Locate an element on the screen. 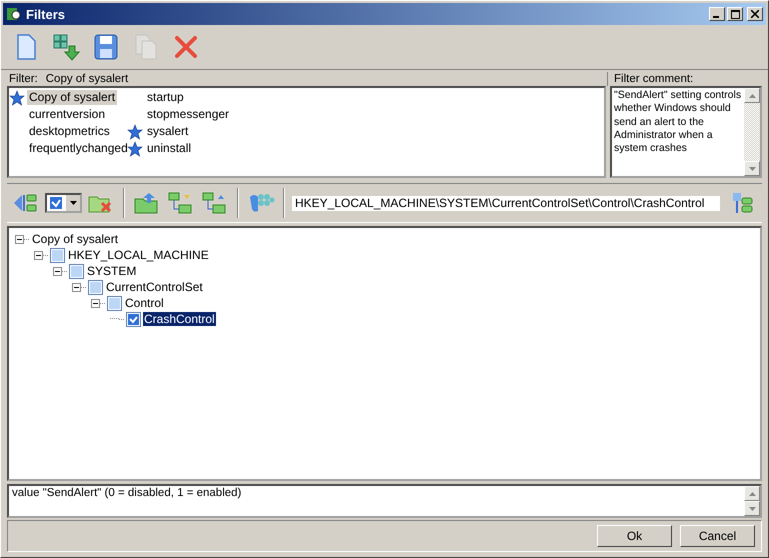 The height and width of the screenshot is (558, 769). maximize-button is located at coordinates (735, 14).